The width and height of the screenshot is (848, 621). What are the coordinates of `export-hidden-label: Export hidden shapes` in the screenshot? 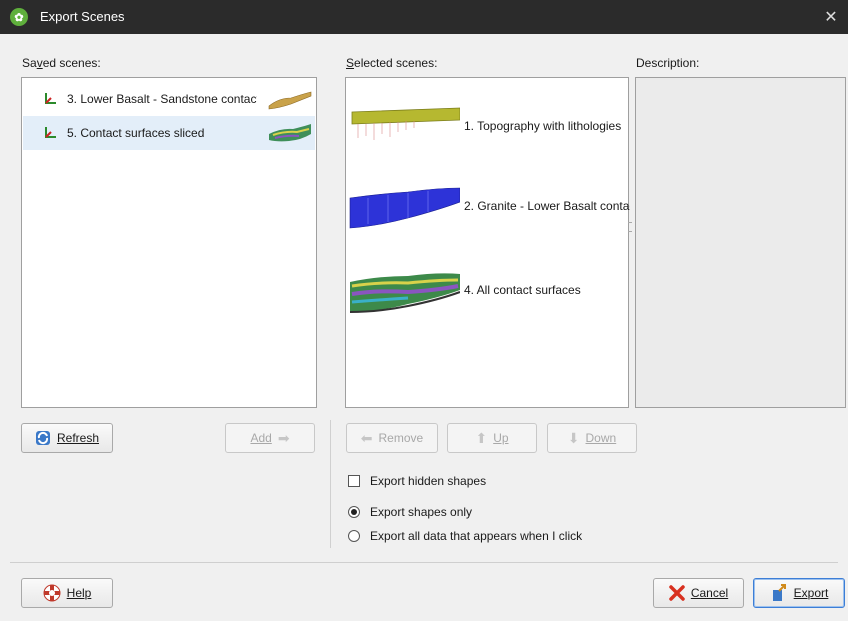 It's located at (428, 481).